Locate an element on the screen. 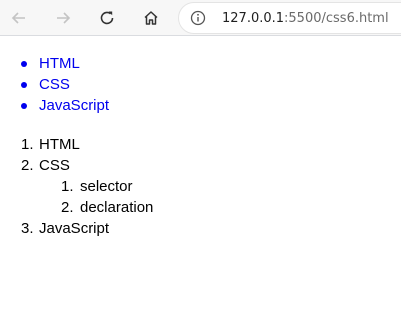 The width and height of the screenshot is (401, 320). list-item-label: JavaScript is located at coordinates (74, 228).